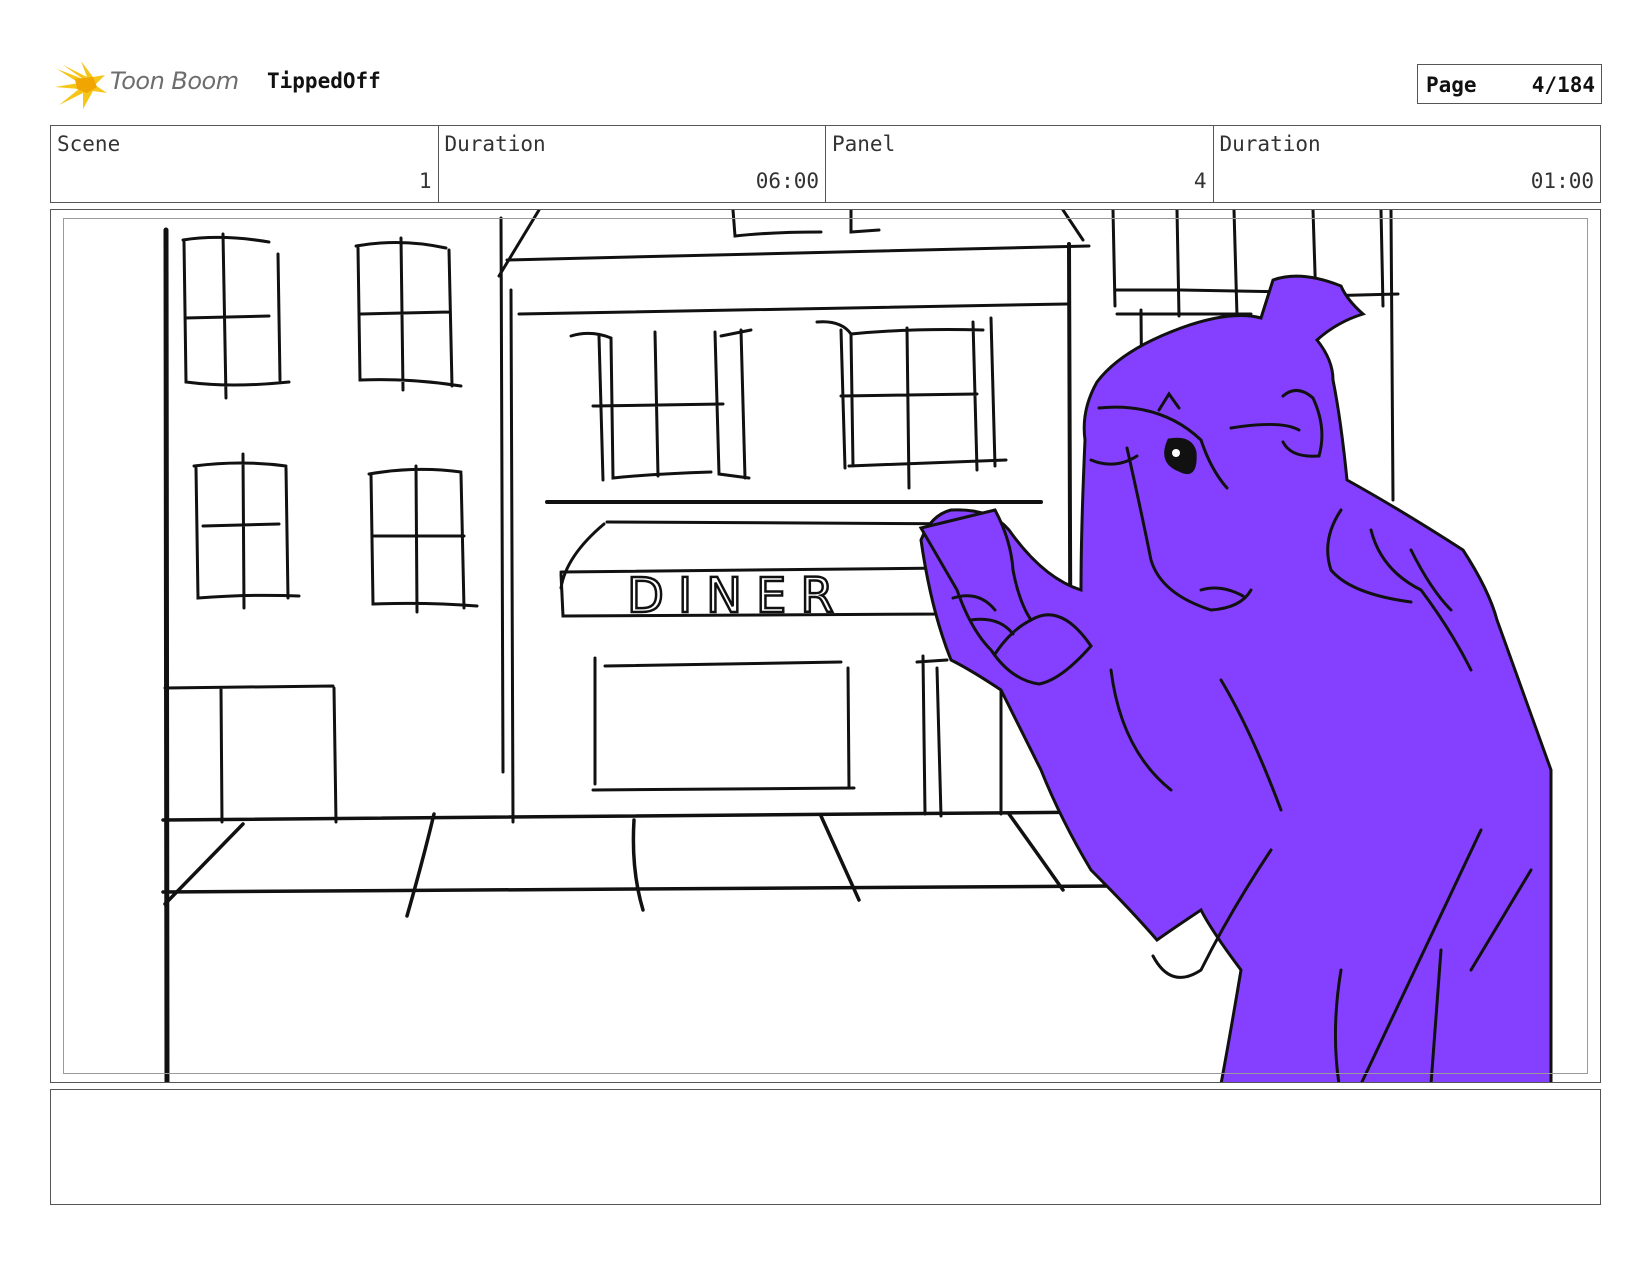 This screenshot has width=1650, height=1275. Describe the element at coordinates (1562, 181) in the screenshot. I see `panel-duration-value: 01:00` at that location.